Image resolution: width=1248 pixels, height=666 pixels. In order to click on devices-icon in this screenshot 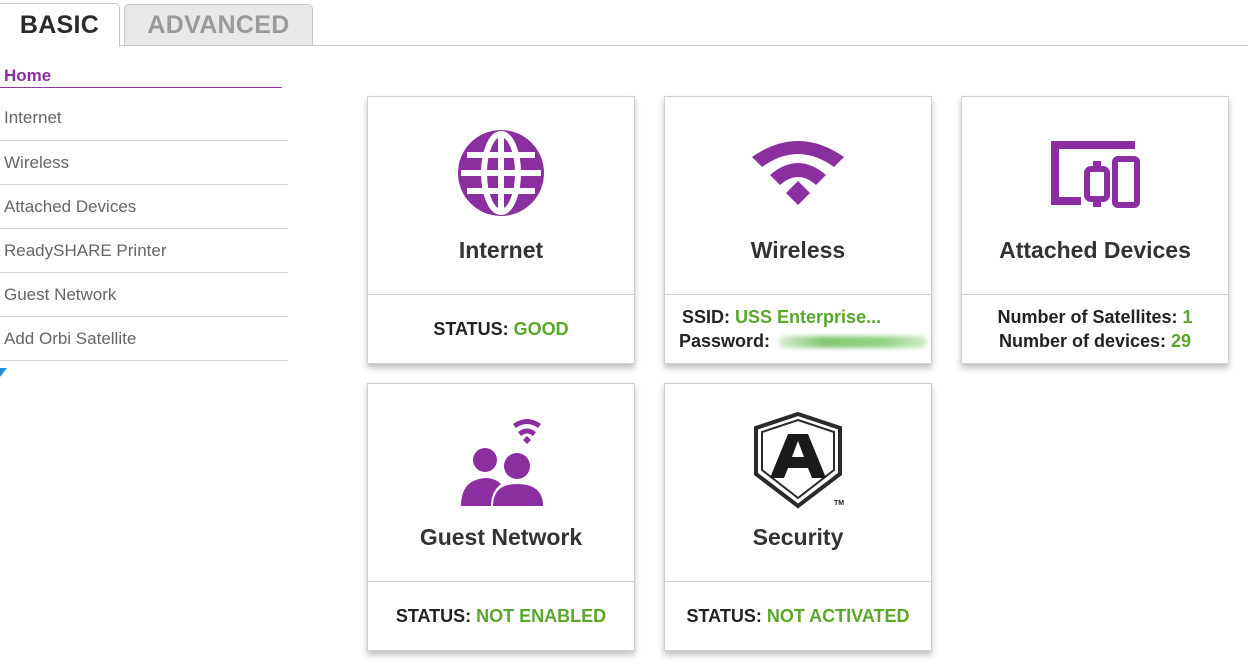, I will do `click(1095, 173)`.